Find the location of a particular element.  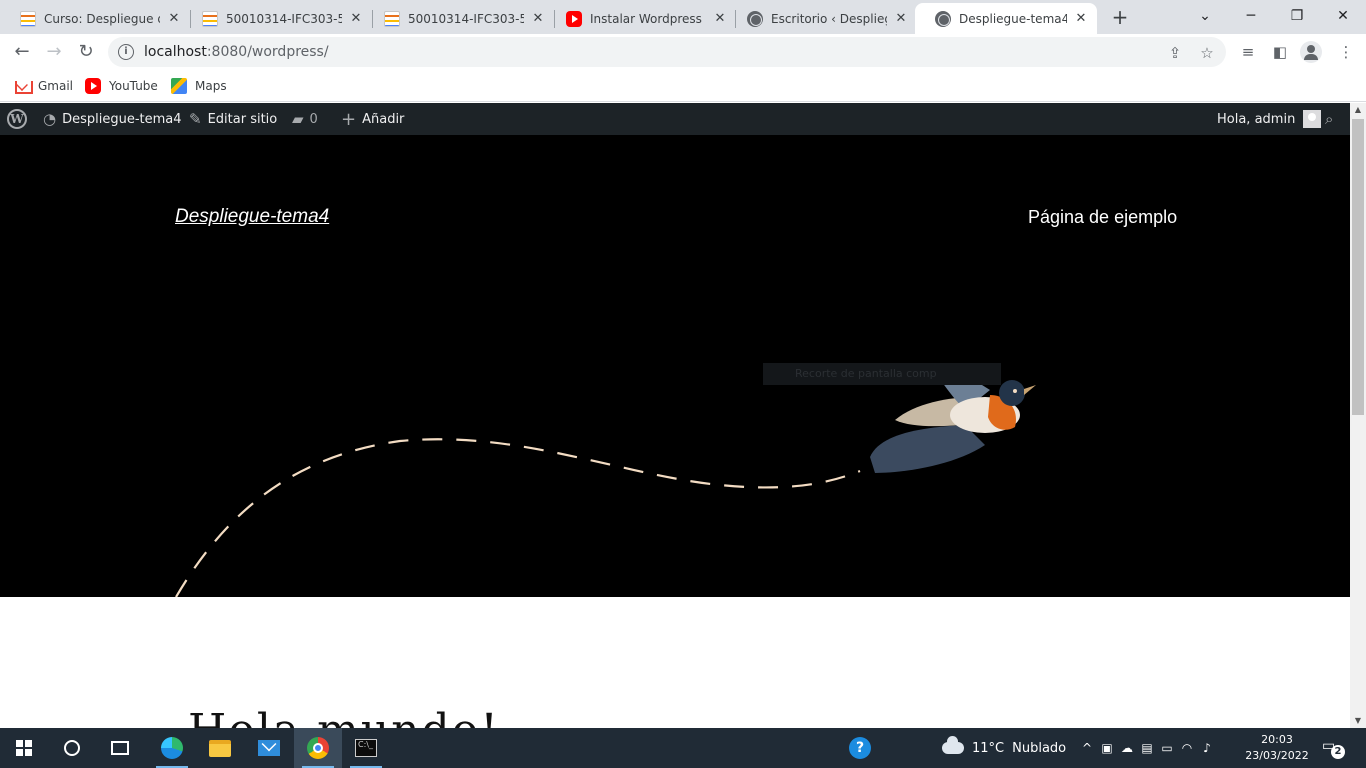

browser-tab-active: Despliegue-tema4 – C ✕ is located at coordinates (1006, 18).